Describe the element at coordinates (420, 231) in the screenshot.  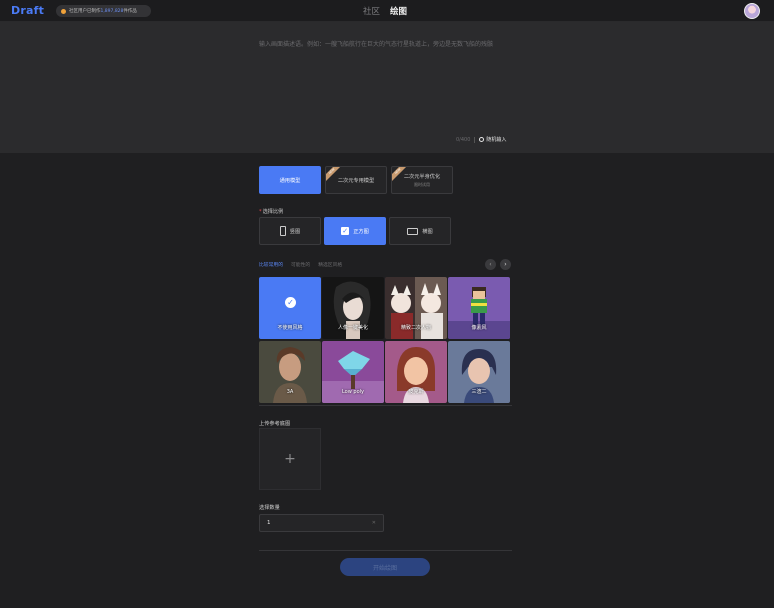
I see `ratio-horizontal: 横图` at that location.